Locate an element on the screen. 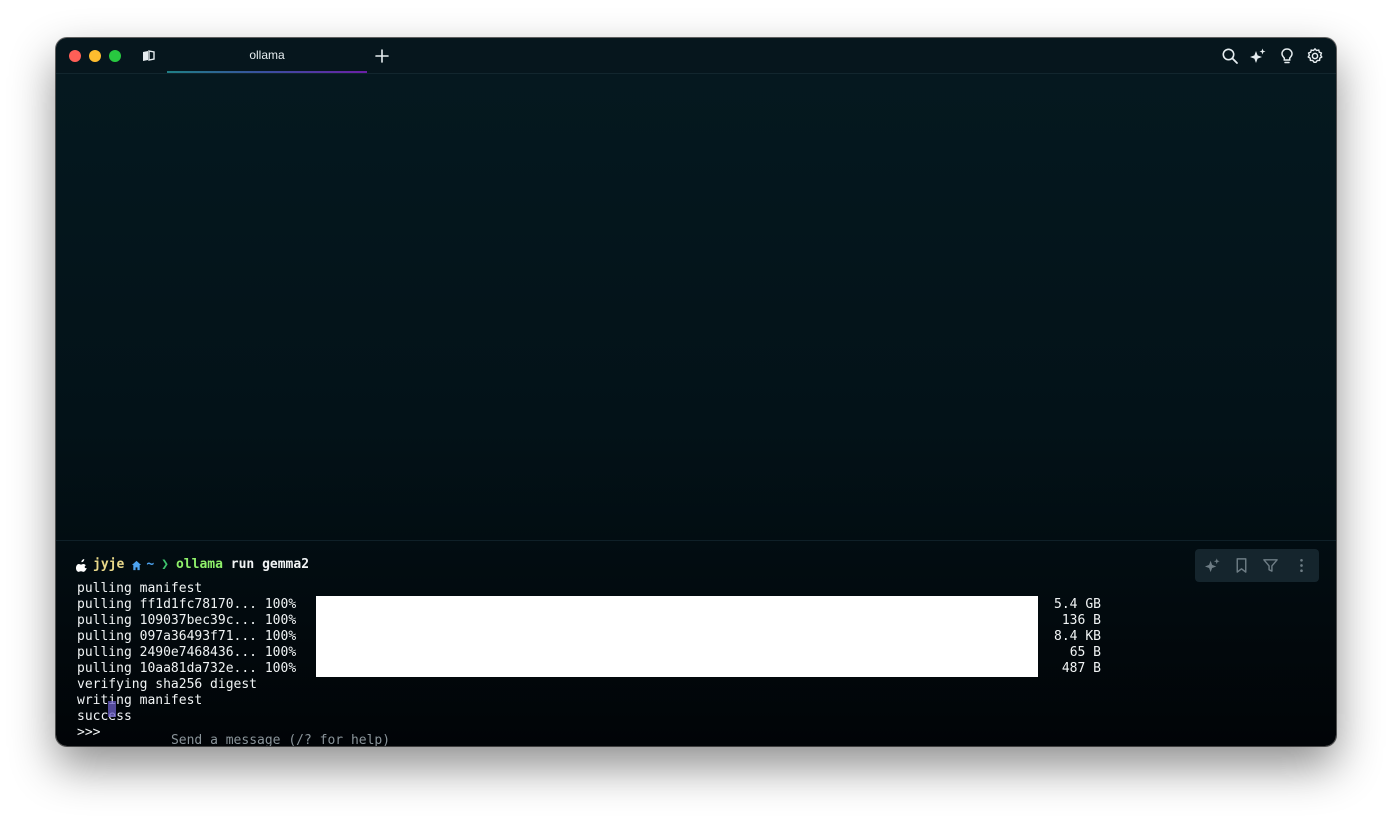 This screenshot has width=1392, height=820. pull-layer-row: pulling 2490e7468436... 100% 65 B is located at coordinates (696, 652).